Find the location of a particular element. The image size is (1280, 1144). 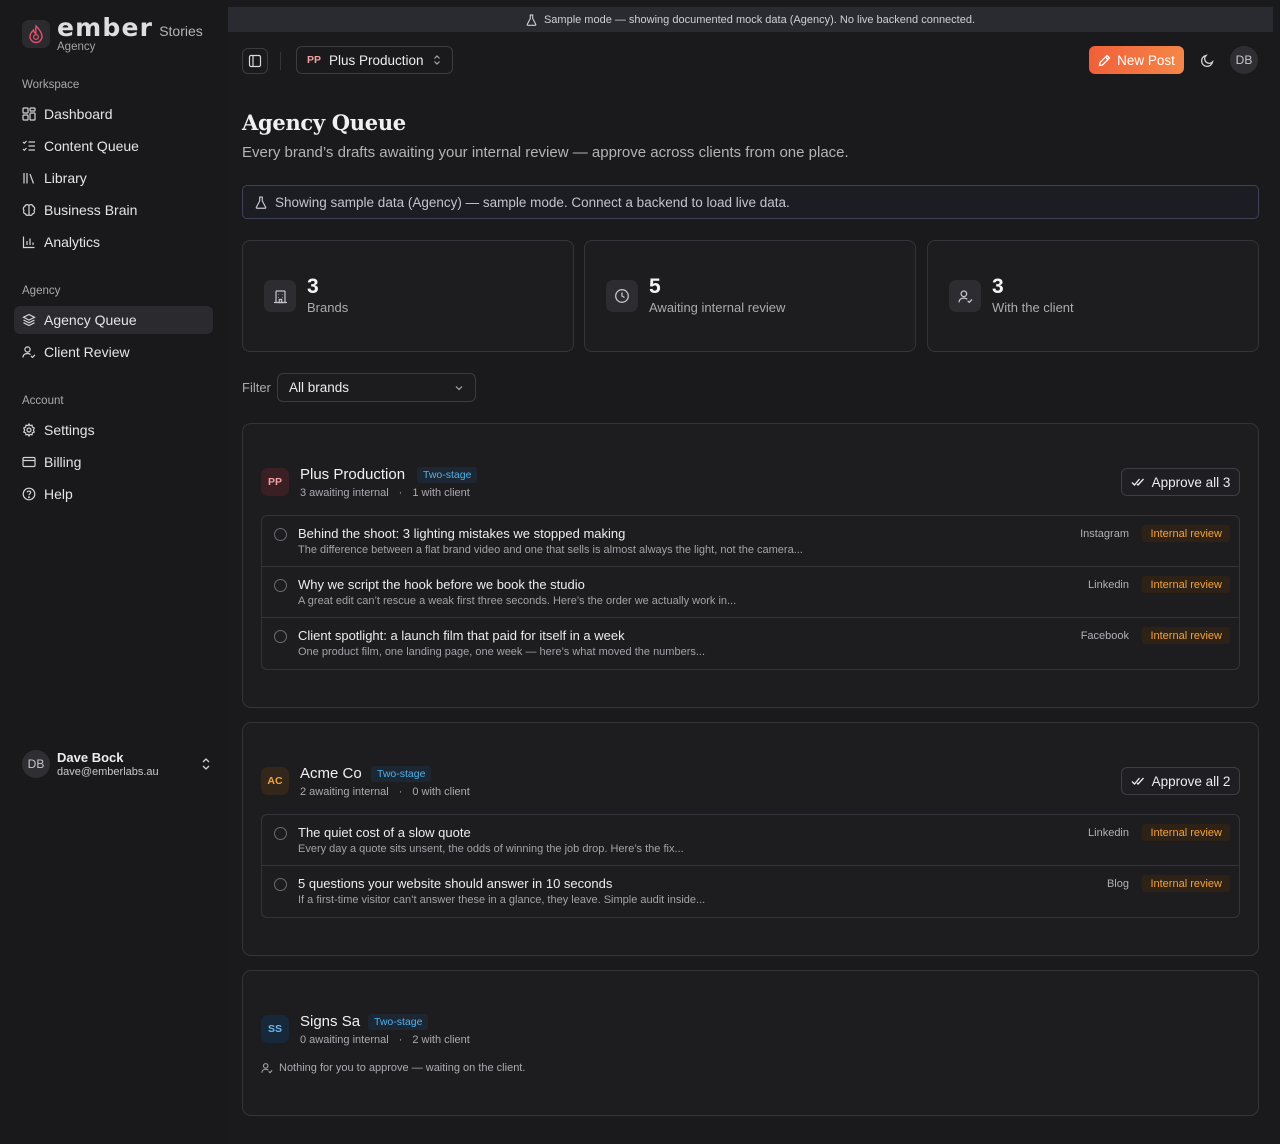

pencil-icon is located at coordinates (1104, 60).